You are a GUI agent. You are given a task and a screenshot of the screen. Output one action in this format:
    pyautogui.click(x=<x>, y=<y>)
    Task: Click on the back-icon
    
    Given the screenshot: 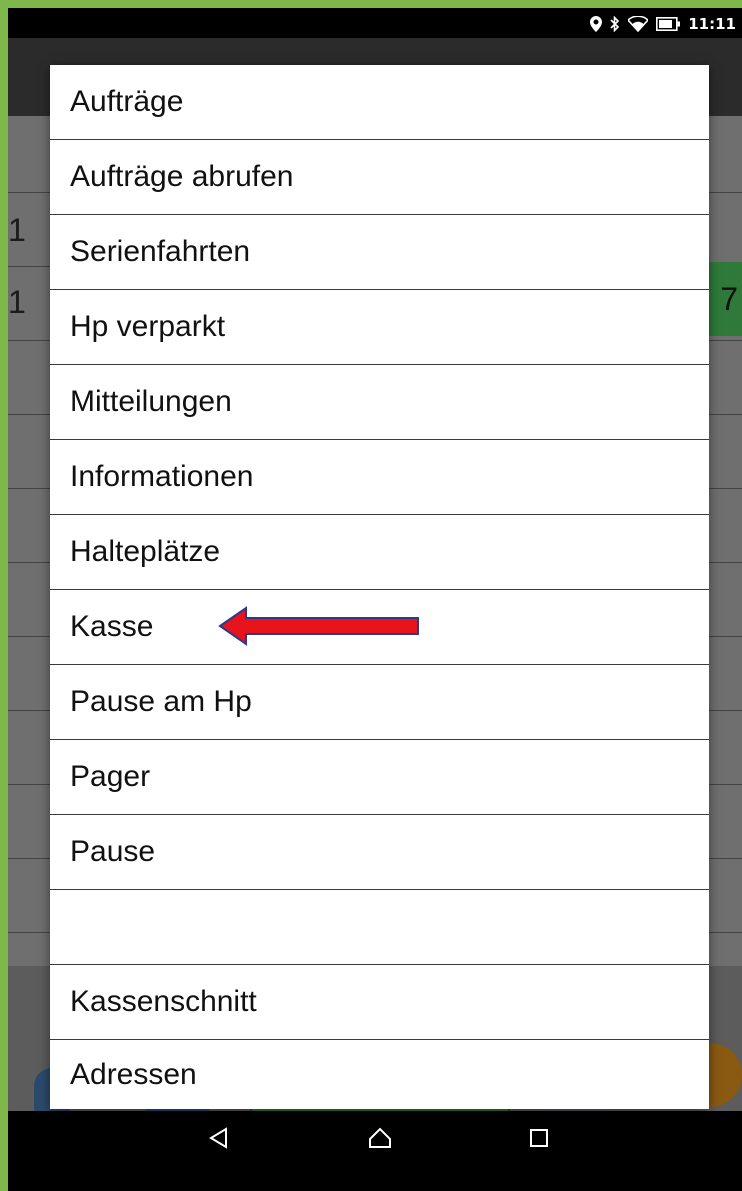 What is the action you would take?
    pyautogui.click(x=219, y=1140)
    